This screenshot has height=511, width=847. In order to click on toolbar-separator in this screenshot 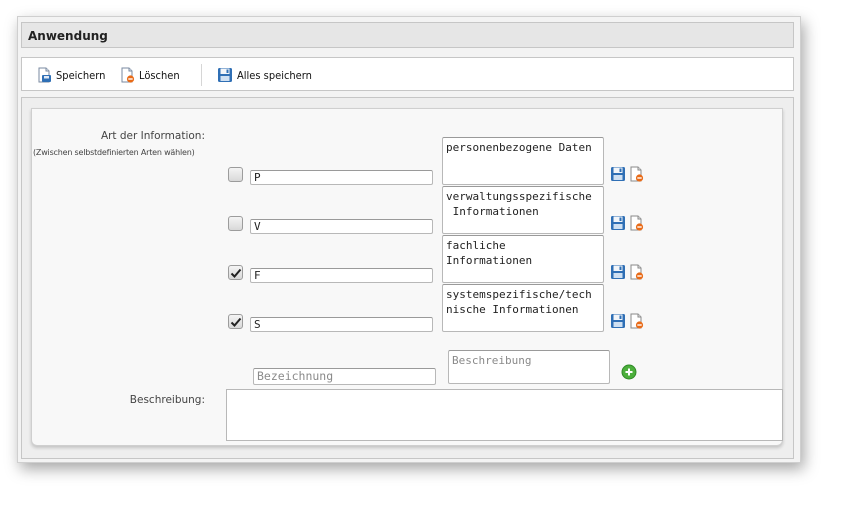, I will do `click(201, 75)`.